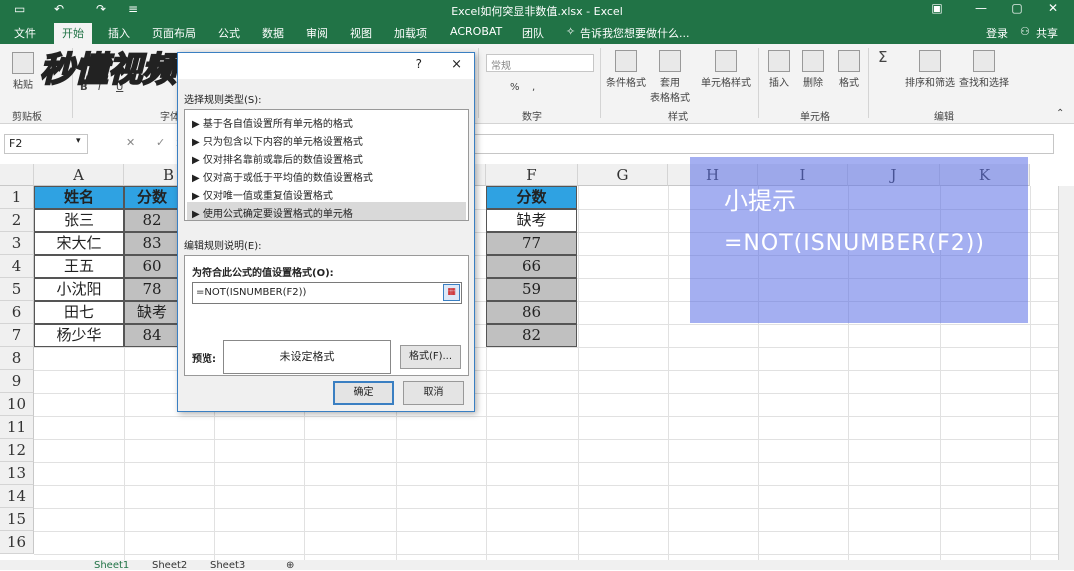 The width and height of the screenshot is (1074, 571). What do you see at coordinates (17, 450) in the screenshot?
I see `row-header: 12` at bounding box center [17, 450].